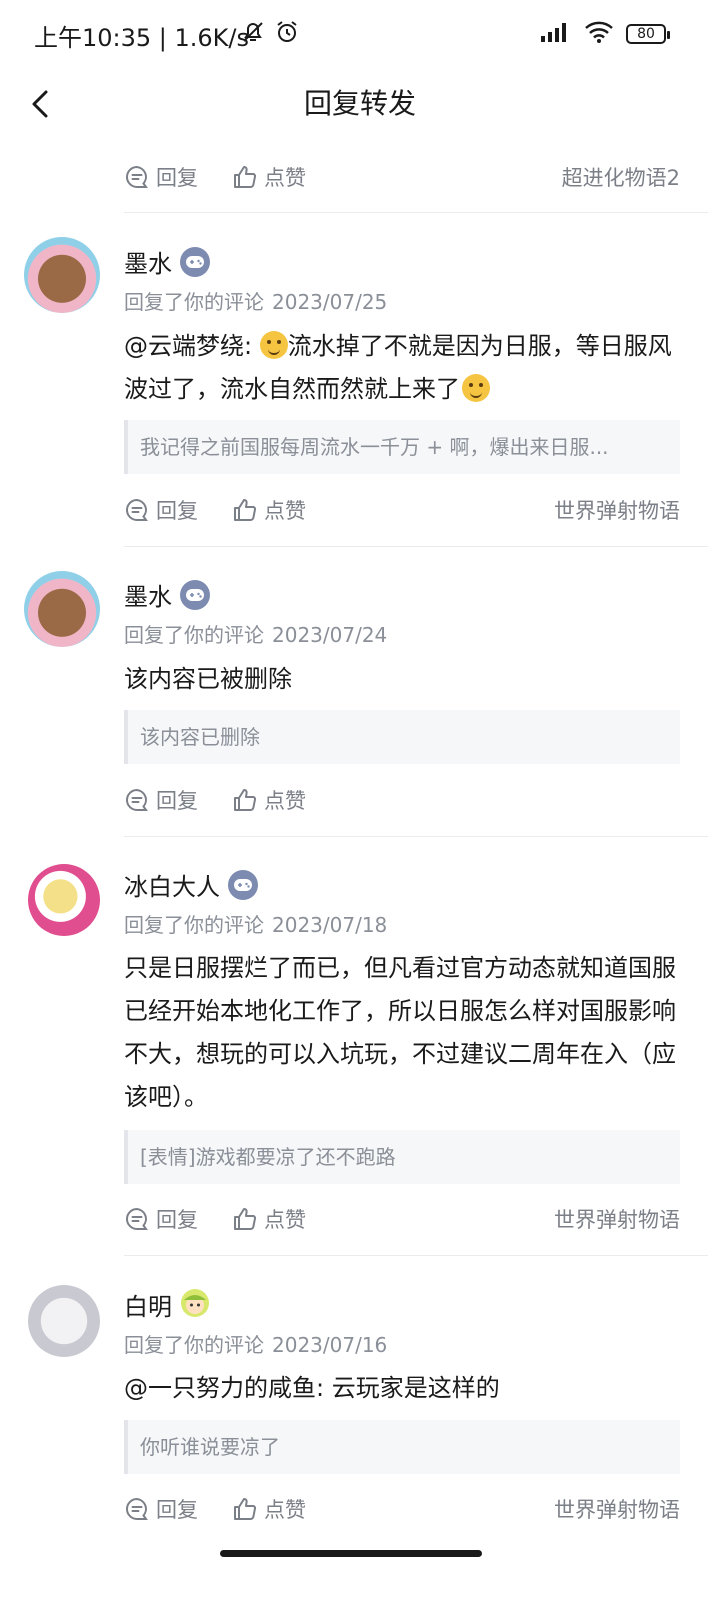  I want to click on status-bar: 上午10:35 | 1.6K/s 80, so click(360, 34).